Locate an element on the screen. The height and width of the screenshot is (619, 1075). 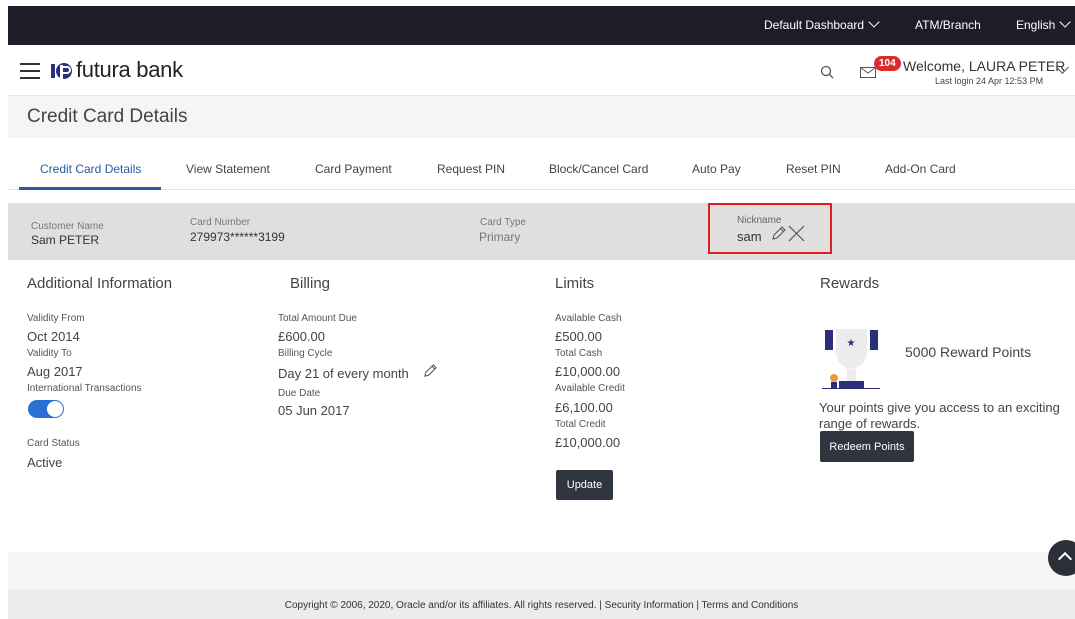
rewards-heading: Rewards is located at coordinates (850, 283).